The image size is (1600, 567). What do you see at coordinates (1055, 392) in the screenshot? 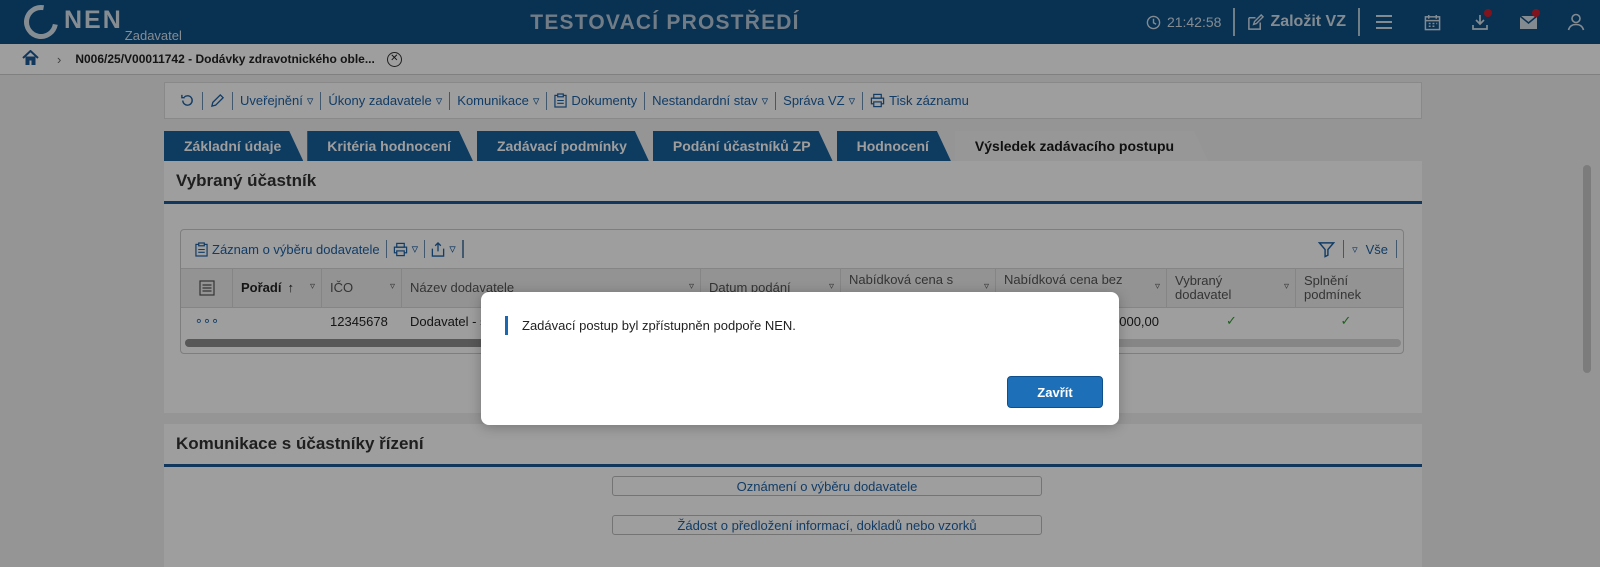
I see `close-button: Zavřít` at bounding box center [1055, 392].